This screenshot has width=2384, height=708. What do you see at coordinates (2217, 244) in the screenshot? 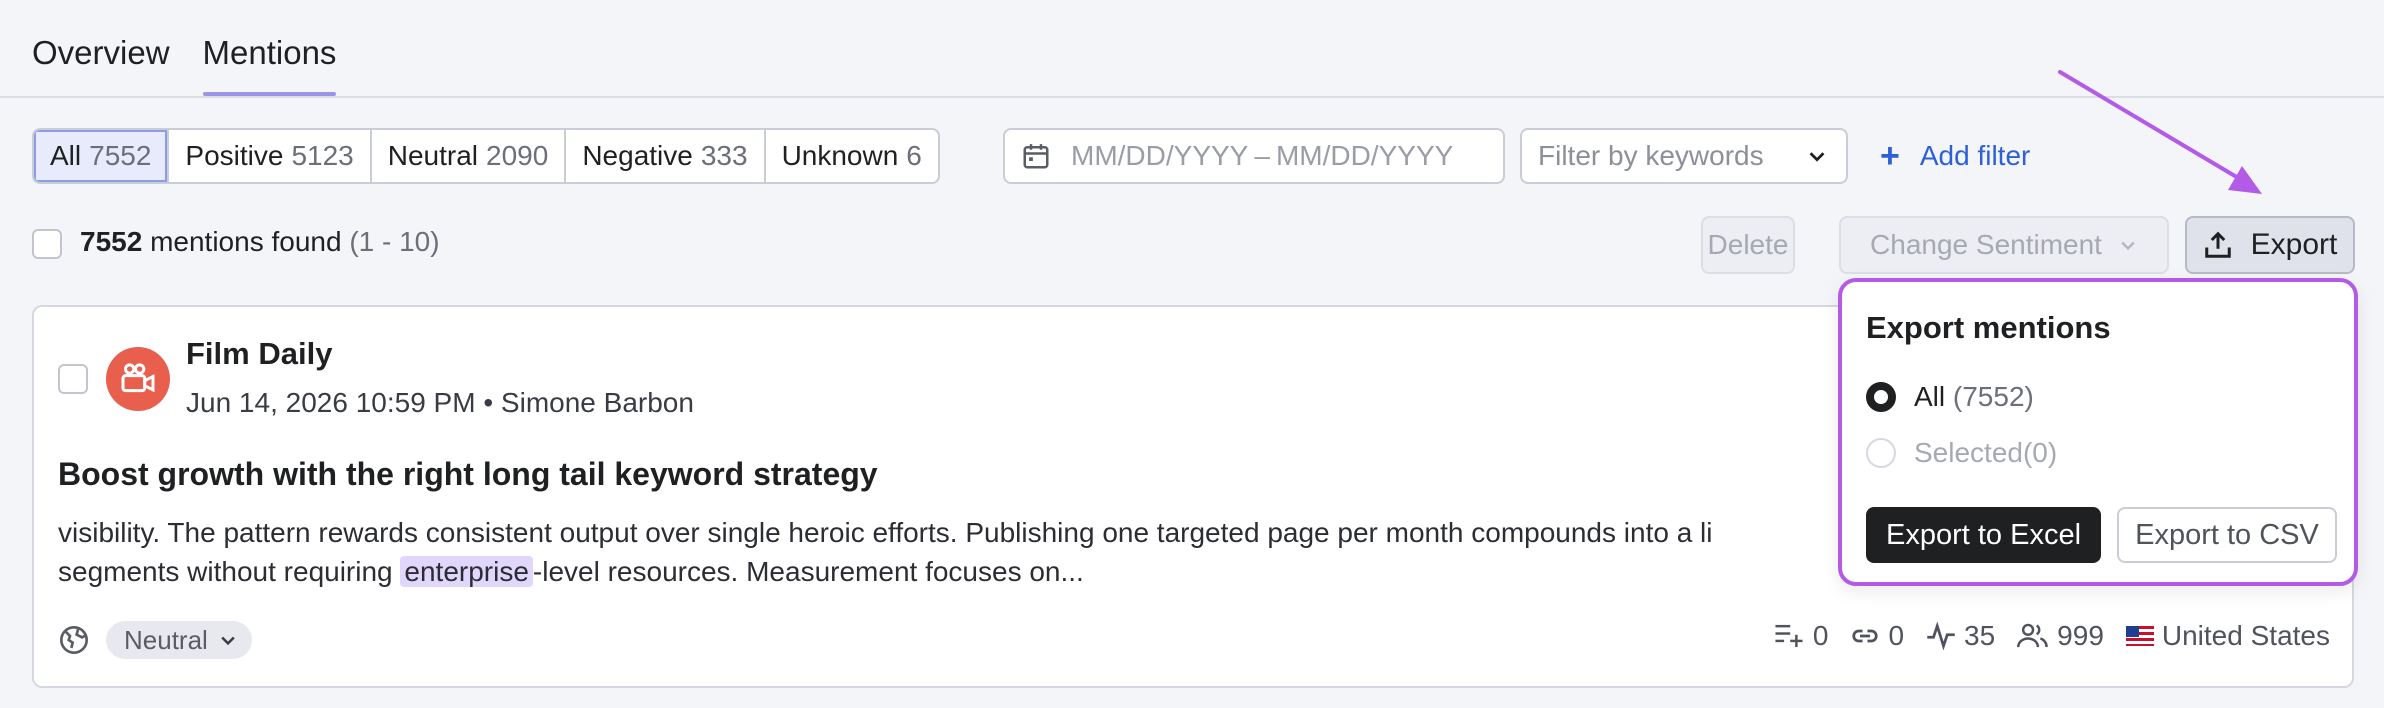
I see `upload-icon` at bounding box center [2217, 244].